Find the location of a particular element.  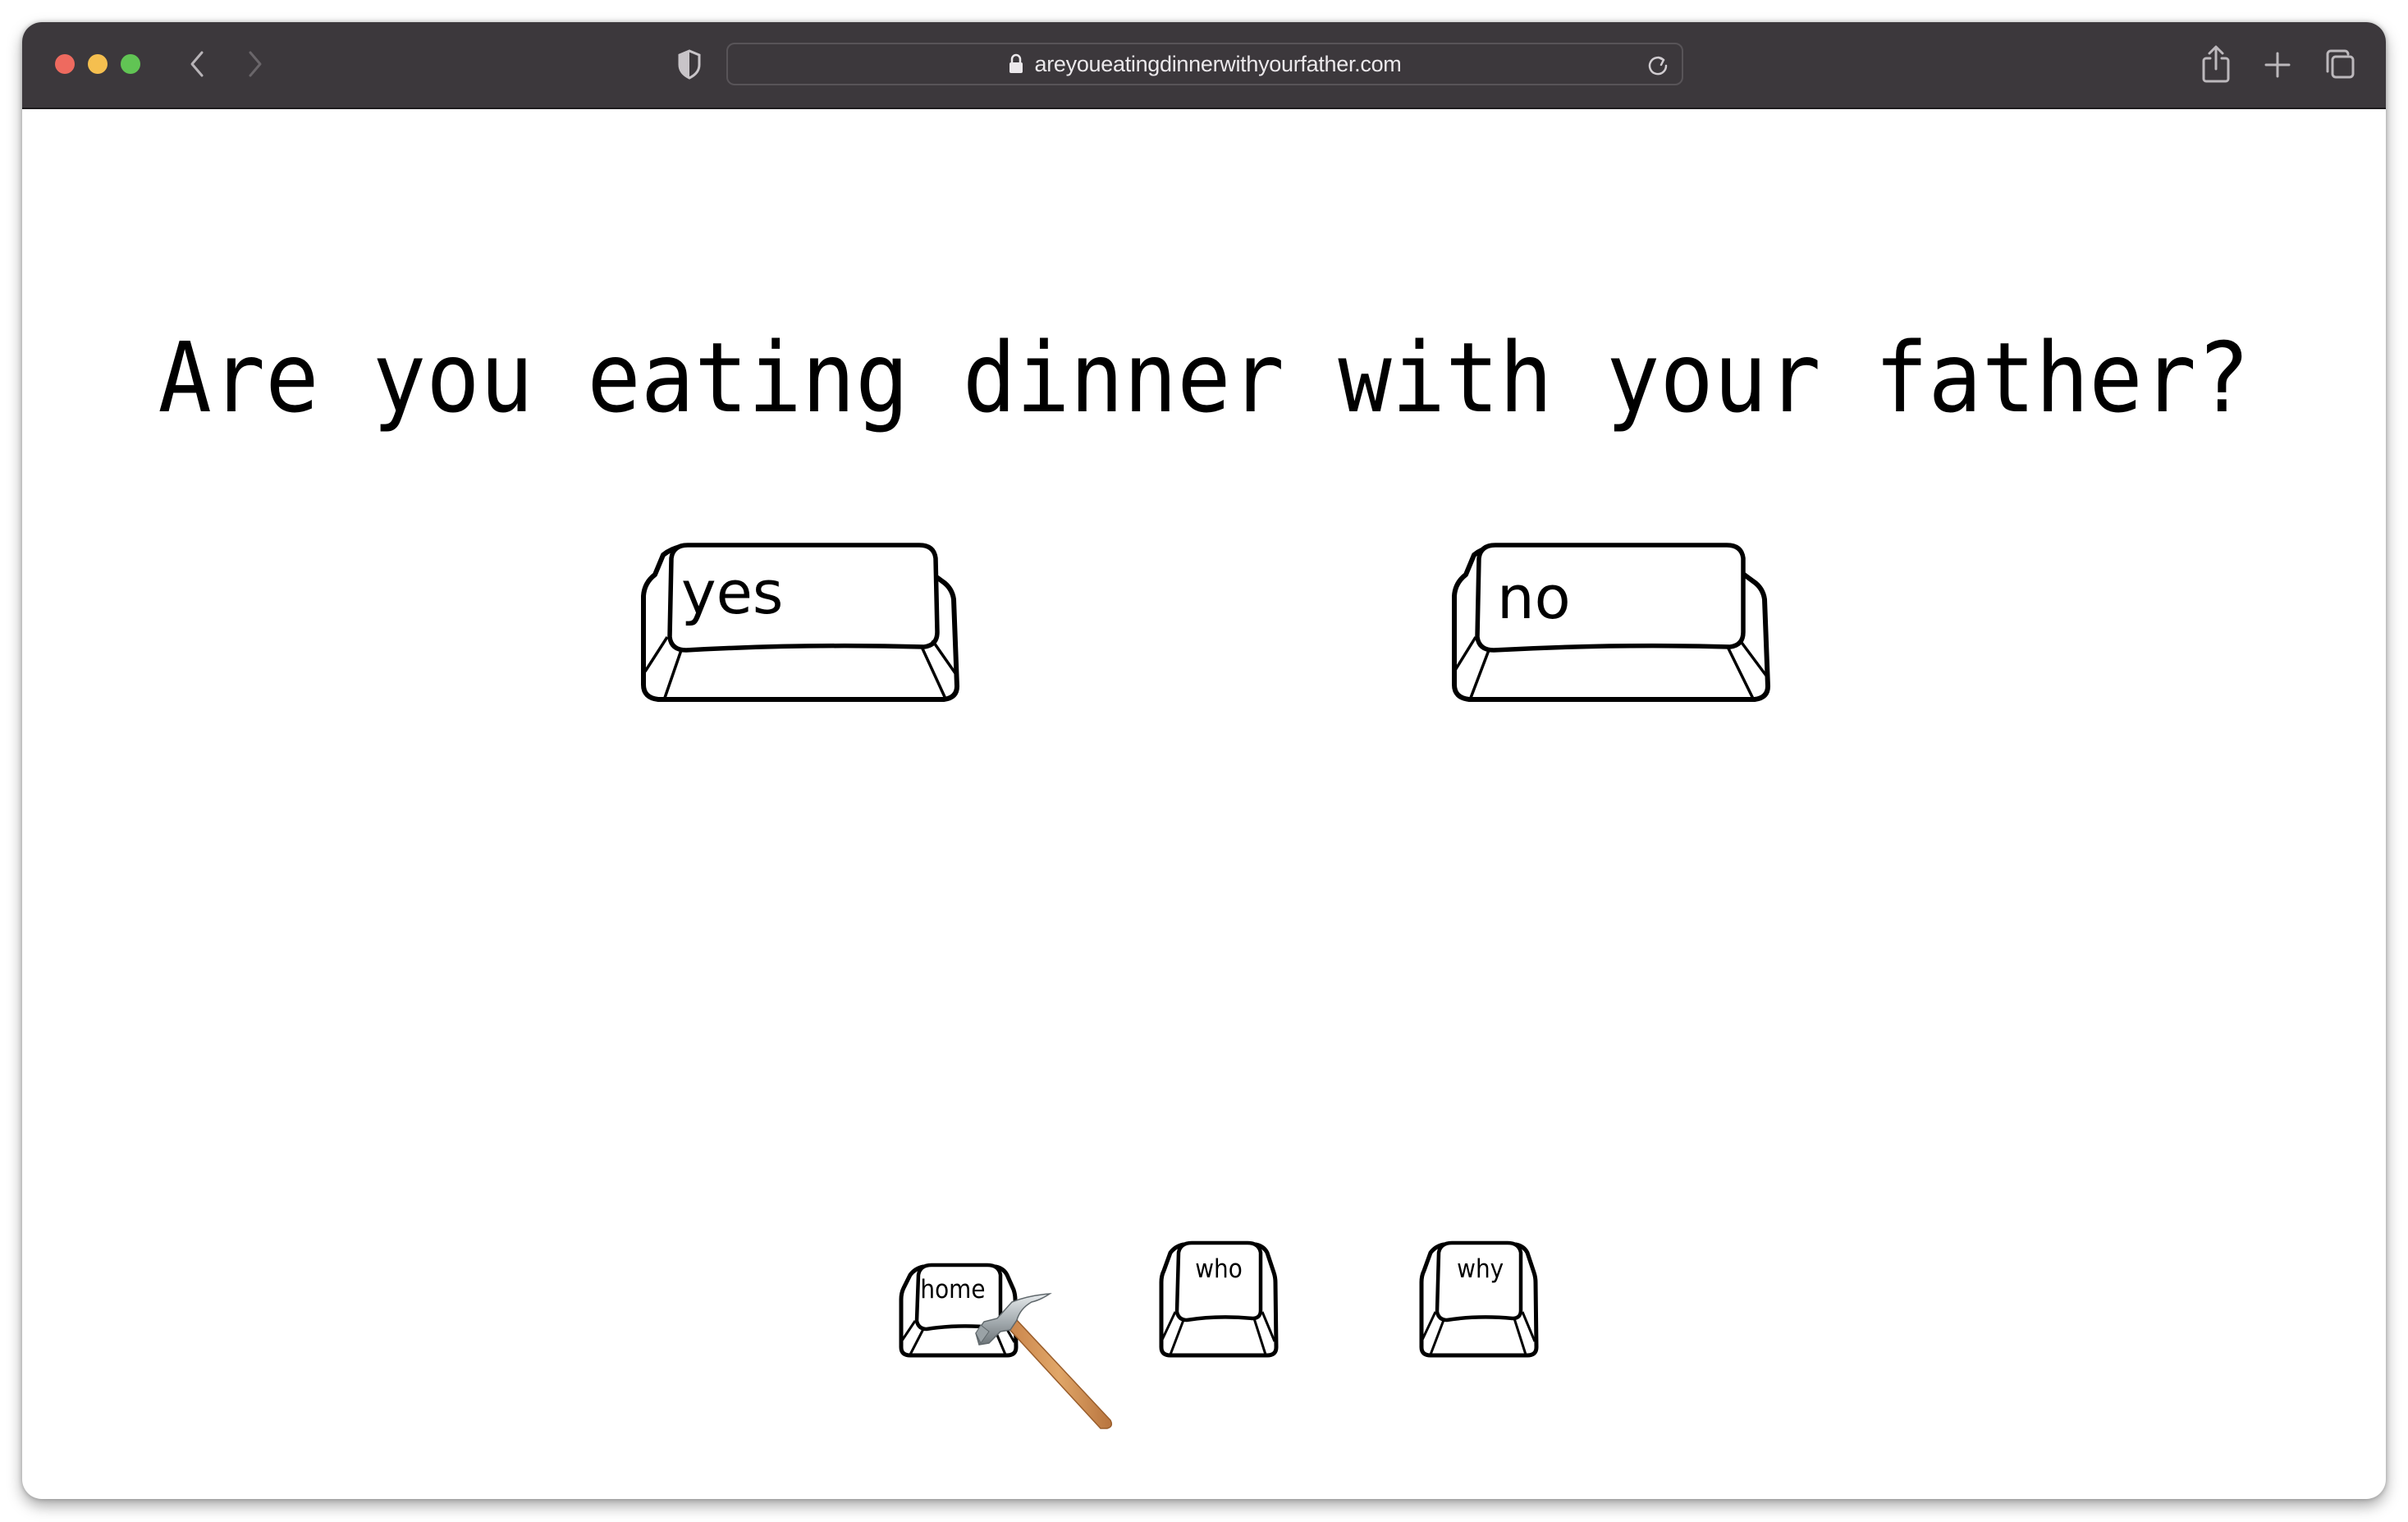

no-label: no is located at coordinates (1534, 597).